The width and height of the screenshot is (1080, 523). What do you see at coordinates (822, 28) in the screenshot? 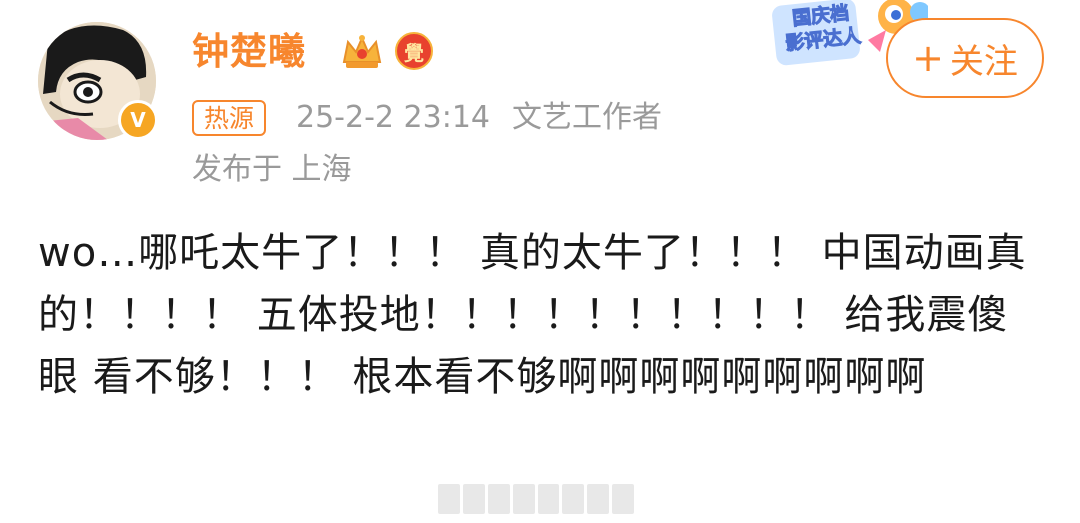
I see `event-sticker-label: 国庆档 影评达人` at bounding box center [822, 28].